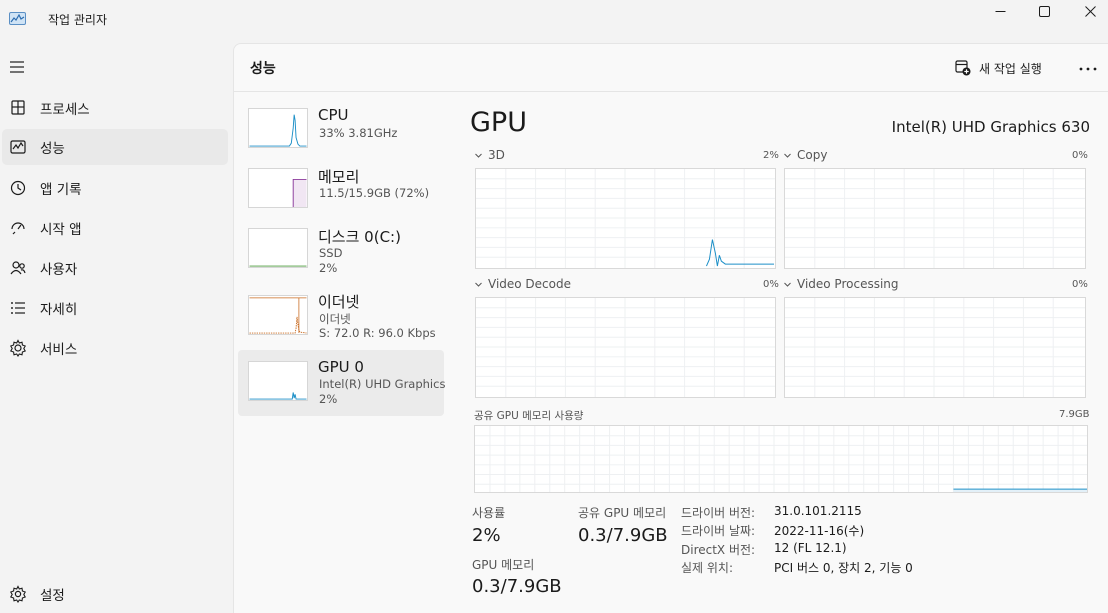 This screenshot has width=1108, height=613. What do you see at coordinates (848, 284) in the screenshot?
I see `engine-label-video-processing: Video Processing` at bounding box center [848, 284].